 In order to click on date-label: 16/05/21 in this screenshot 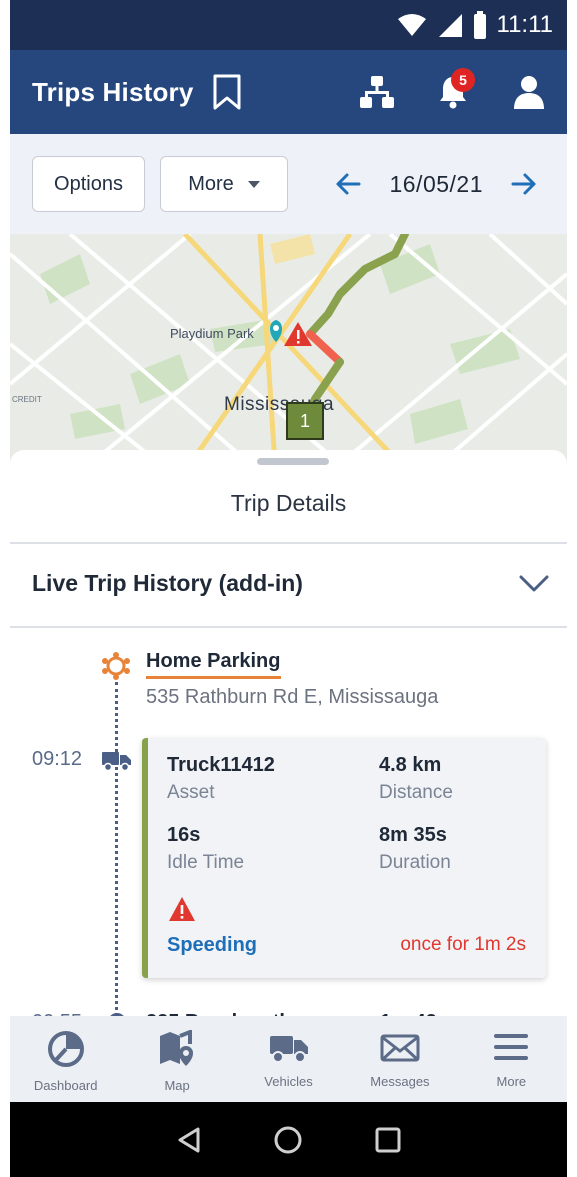, I will do `click(436, 184)`.